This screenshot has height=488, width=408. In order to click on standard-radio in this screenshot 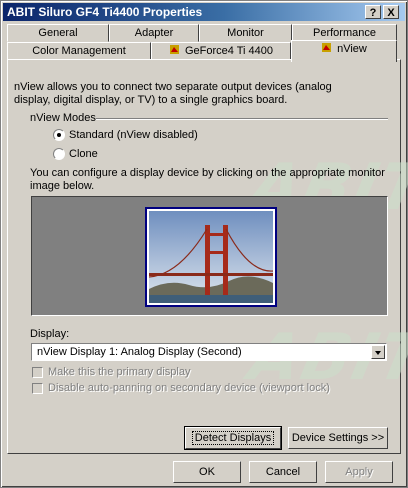, I will do `click(59, 135)`.